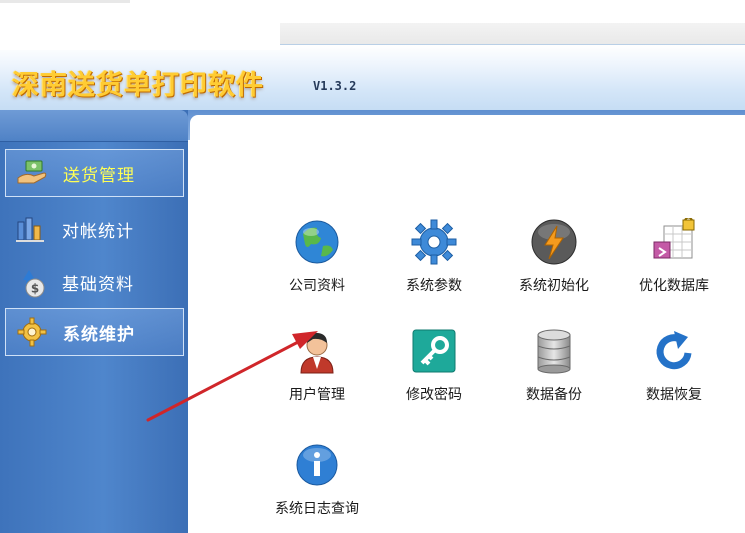  I want to click on database-lock-icon, so click(674, 241).